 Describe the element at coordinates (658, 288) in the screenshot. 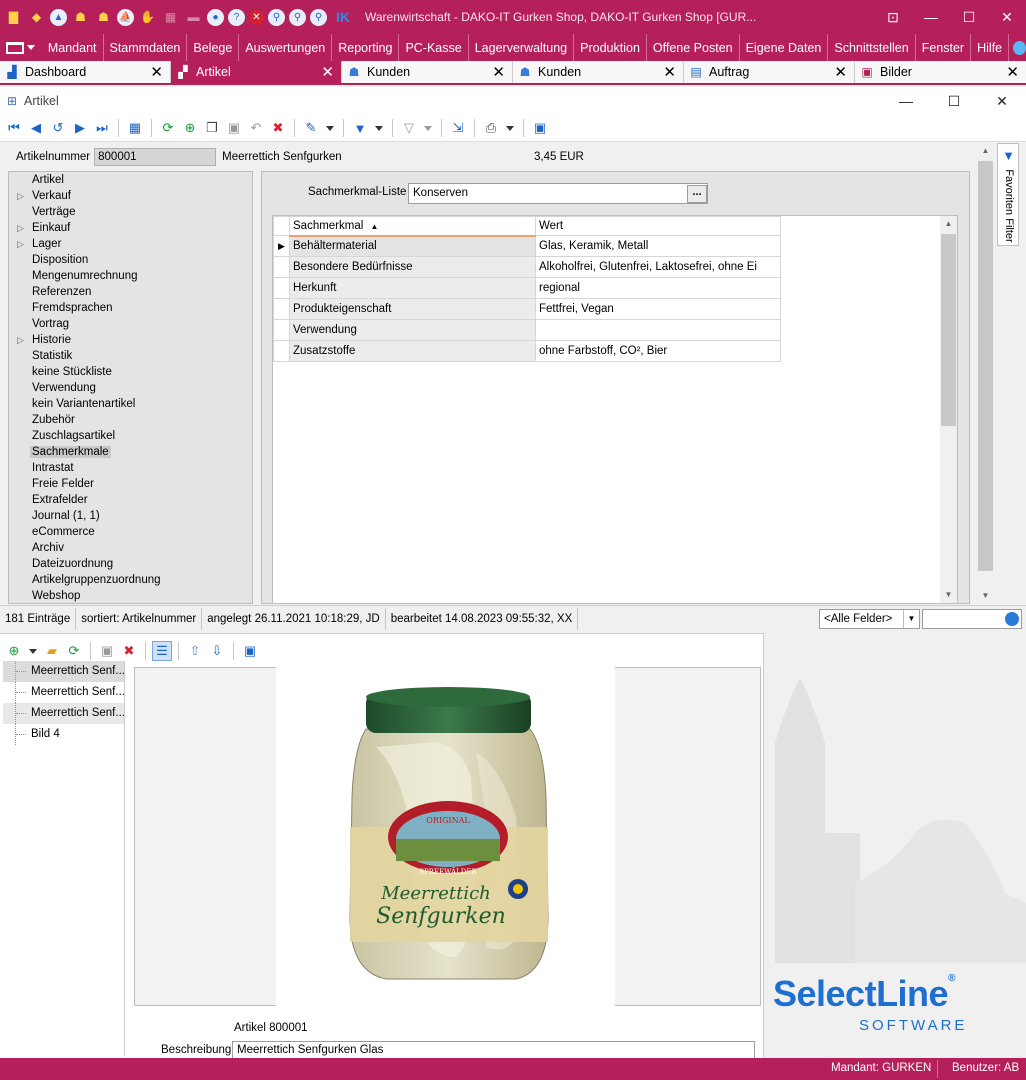

I see `cell-wert: regional` at that location.